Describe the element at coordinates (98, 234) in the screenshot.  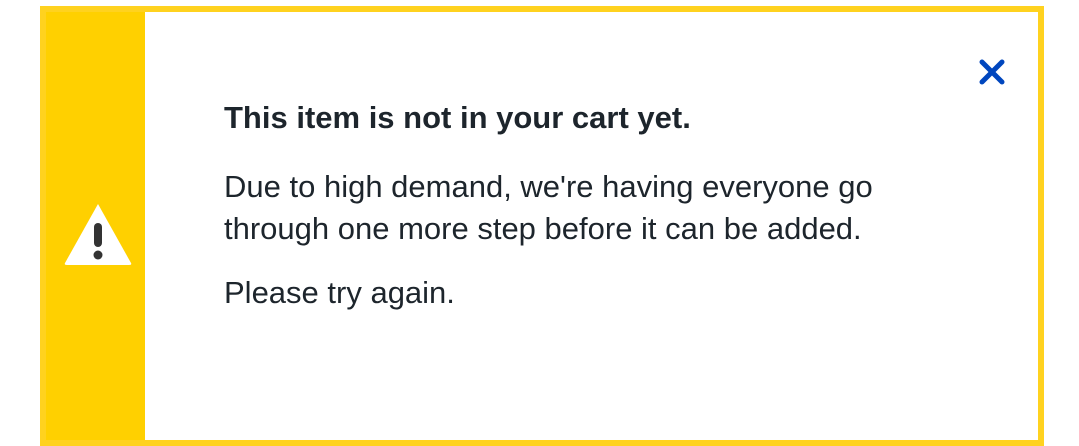
I see `warning-icon` at that location.